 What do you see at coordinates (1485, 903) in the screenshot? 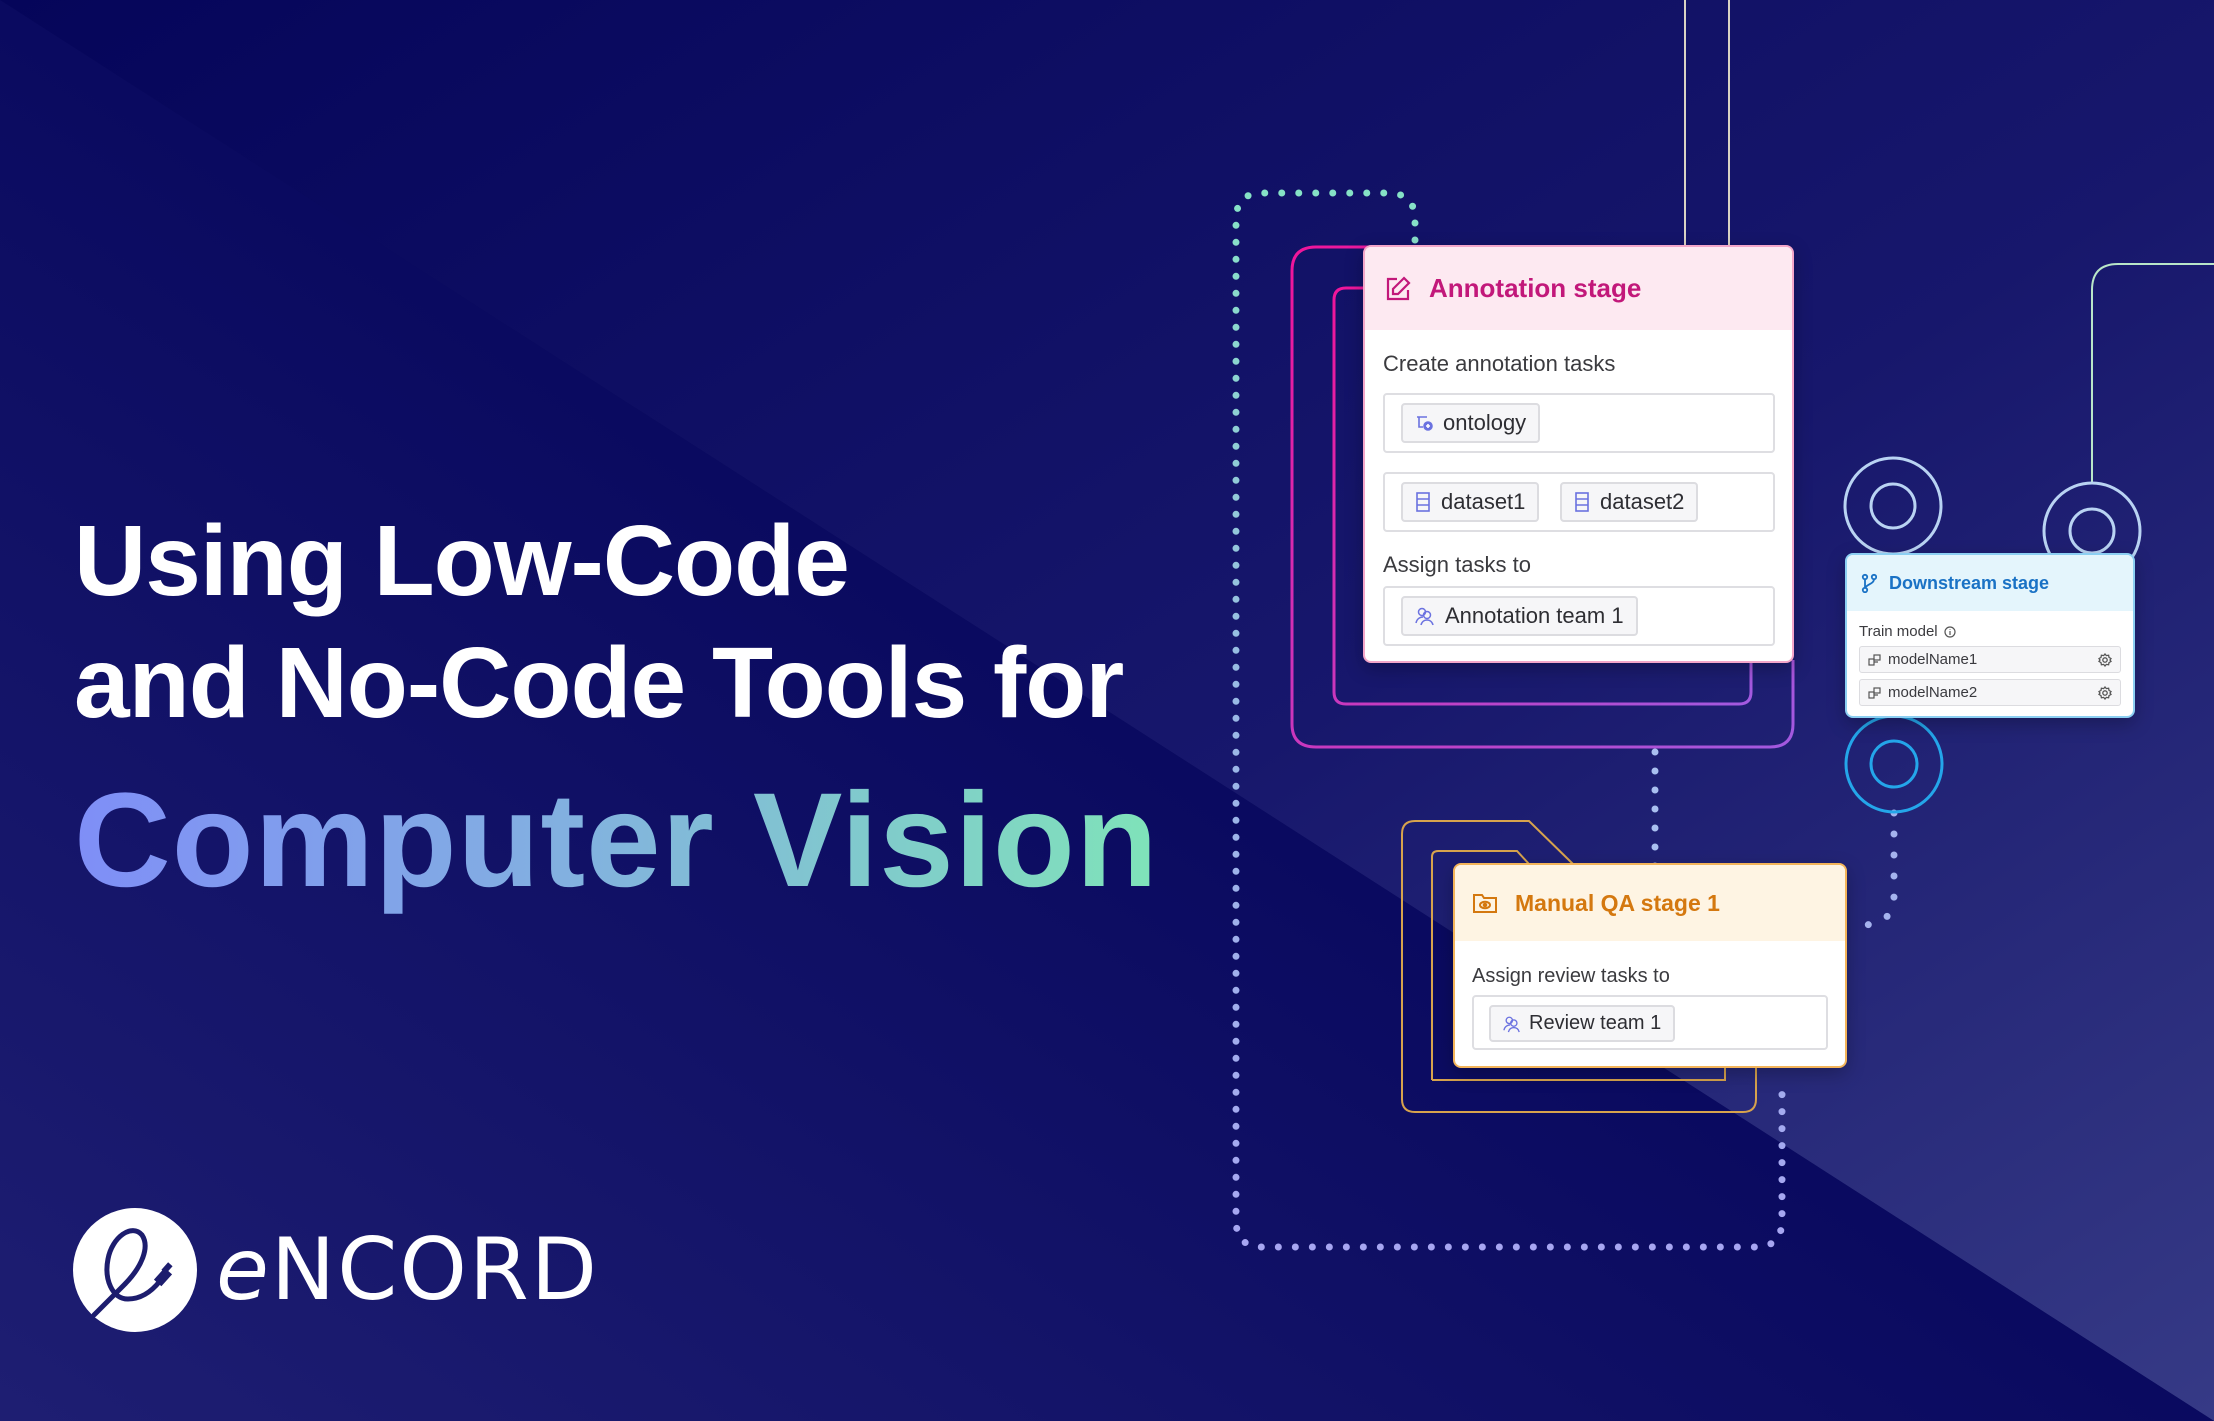
I see `folder-eye-icon` at bounding box center [1485, 903].